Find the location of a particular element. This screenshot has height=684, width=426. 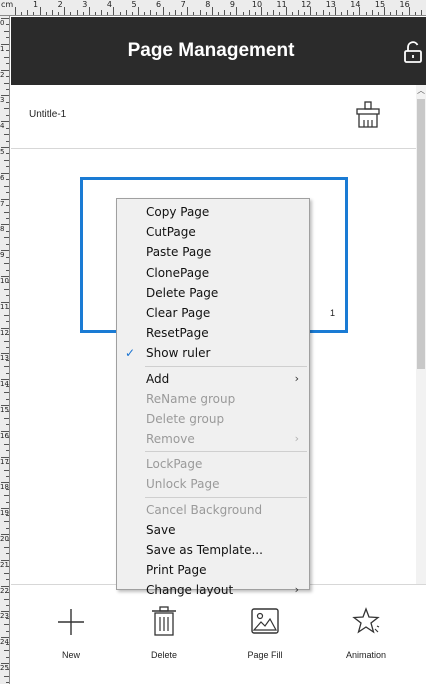

ruler-number: 0 is located at coordinates (2, 23).